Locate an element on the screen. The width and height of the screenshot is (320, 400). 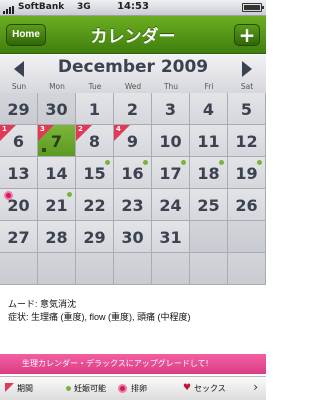
calendar-day: 22 is located at coordinates (95, 205).